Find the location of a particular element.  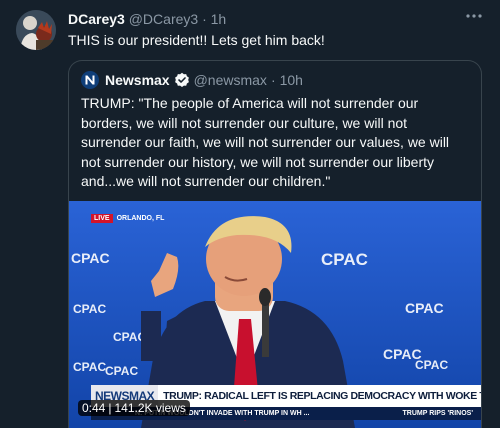

location-label: ORLANDO, FL is located at coordinates (140, 218).